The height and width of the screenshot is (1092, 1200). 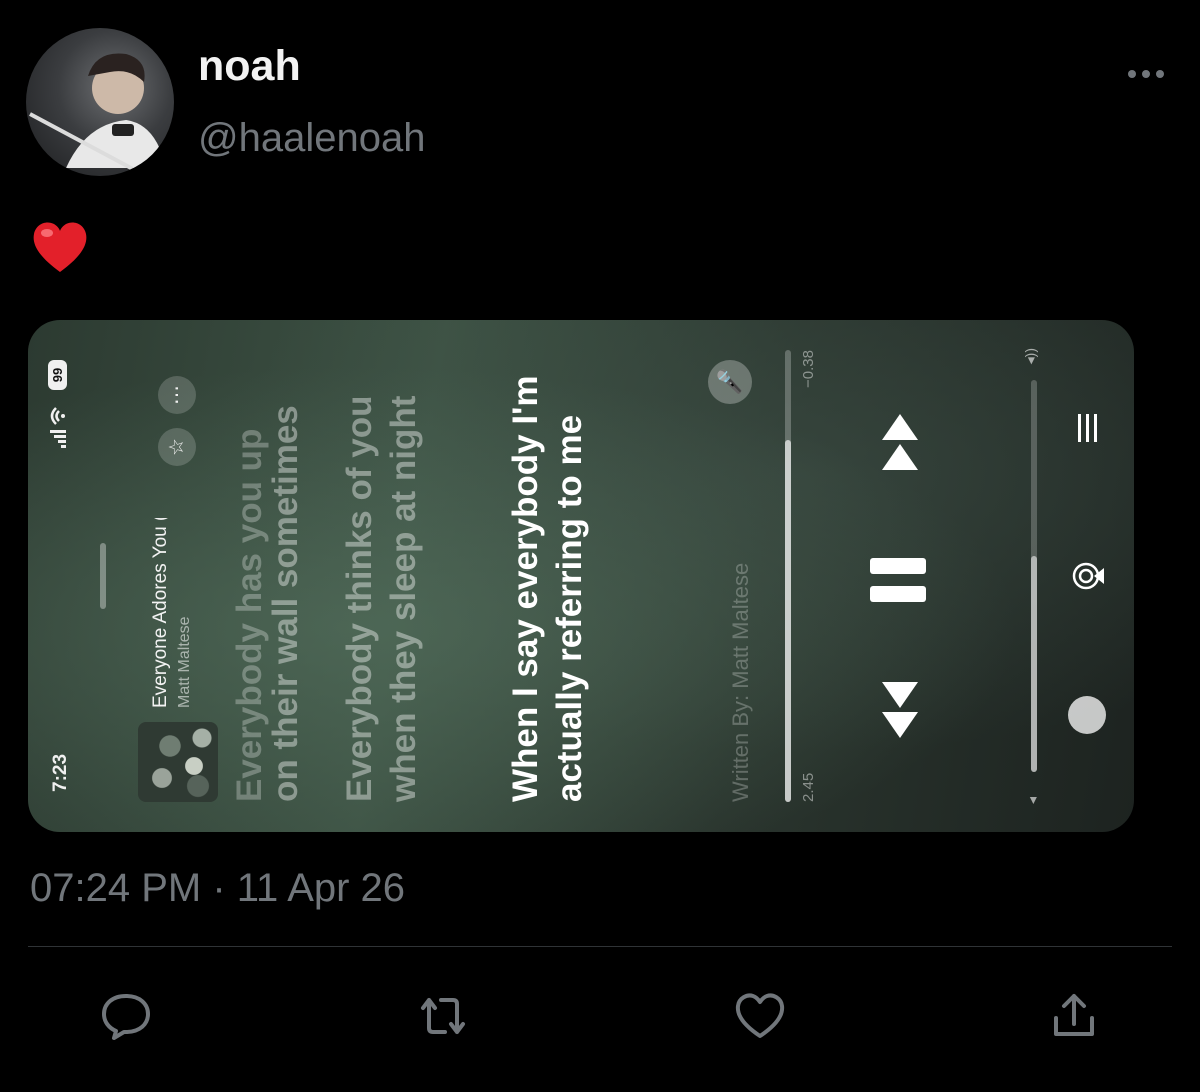 What do you see at coordinates (760, 1016) in the screenshot?
I see `like-icon` at bounding box center [760, 1016].